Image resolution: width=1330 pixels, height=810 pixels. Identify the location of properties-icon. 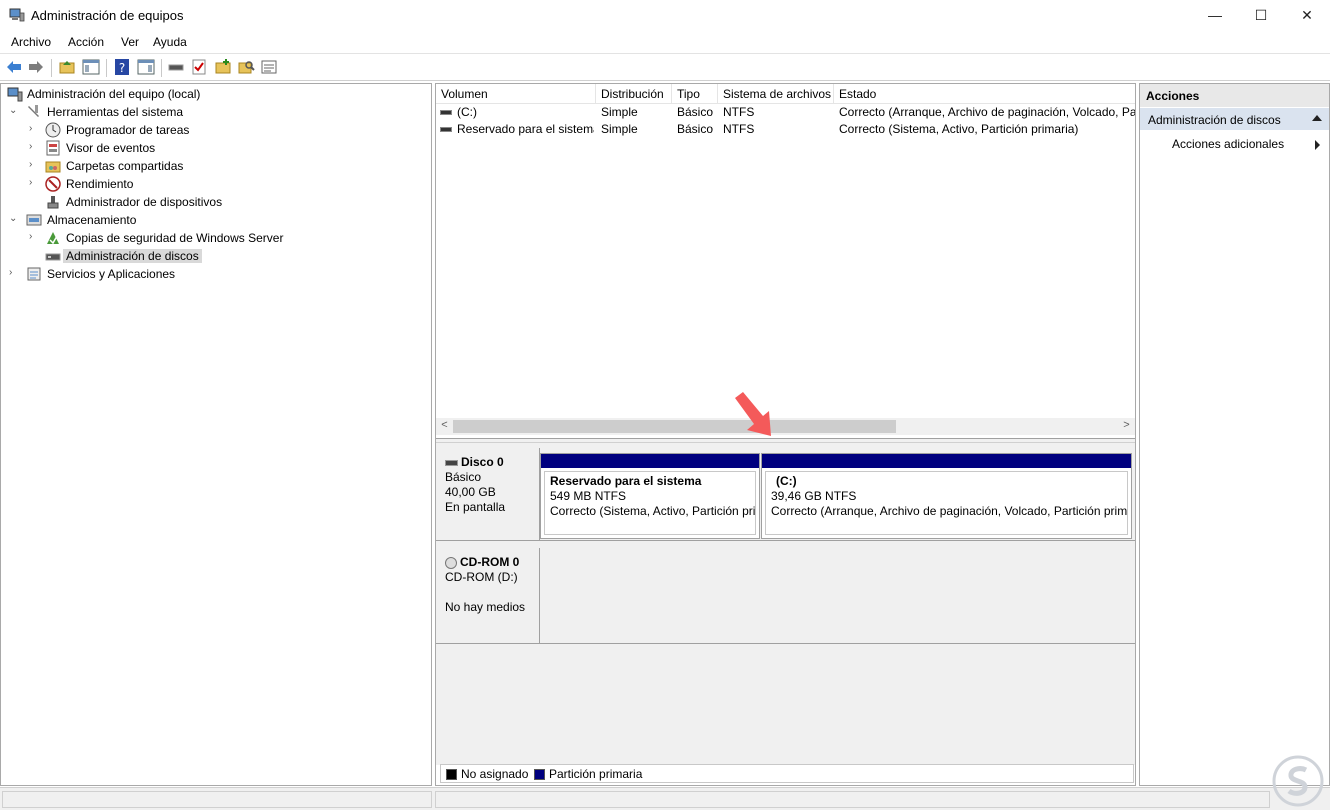
(269, 67).